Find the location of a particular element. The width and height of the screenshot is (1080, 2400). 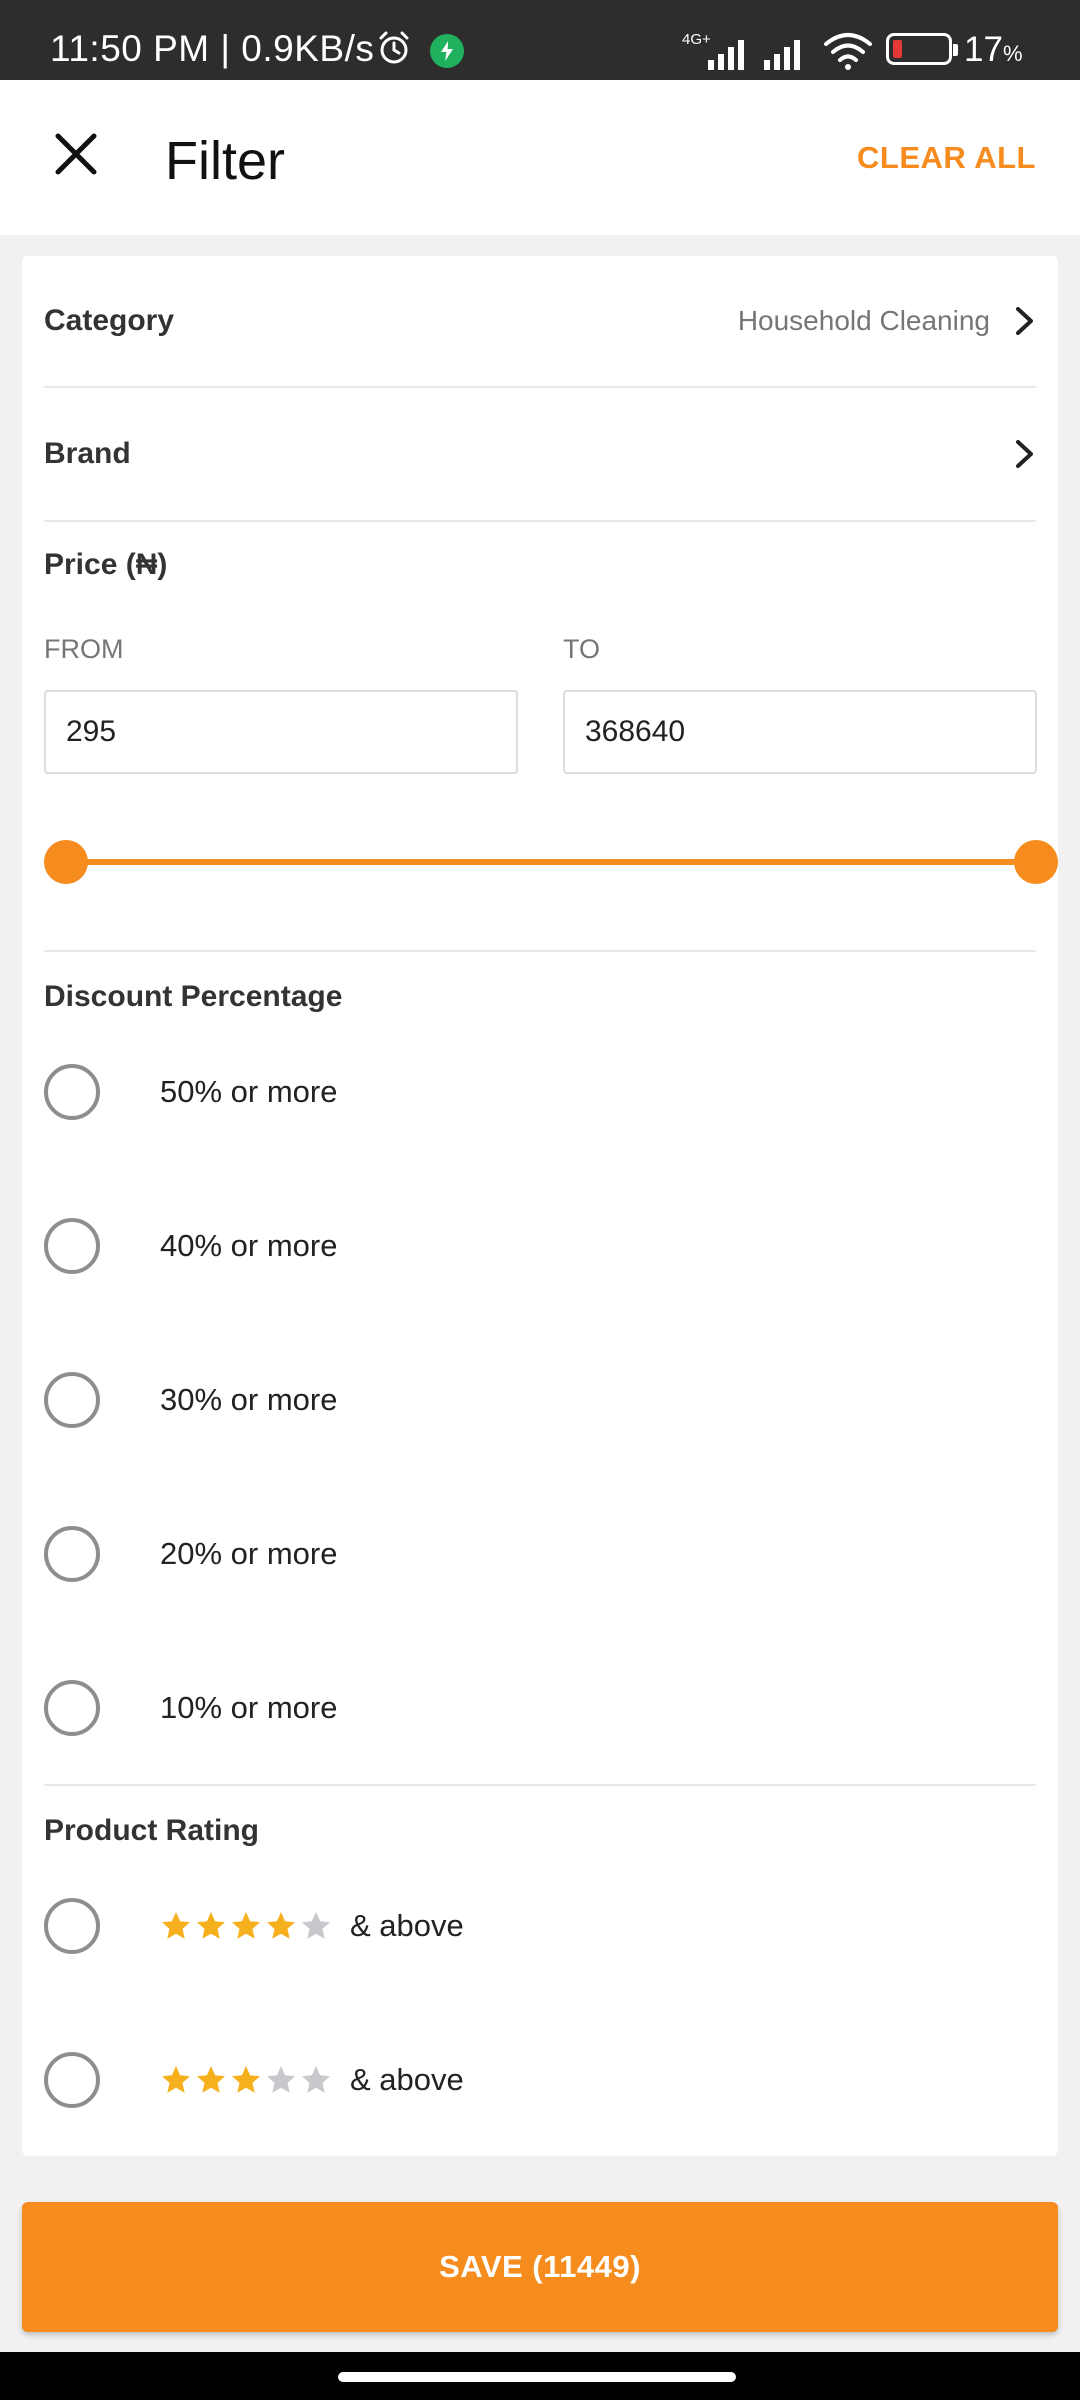

price-from-input is located at coordinates (281, 732).